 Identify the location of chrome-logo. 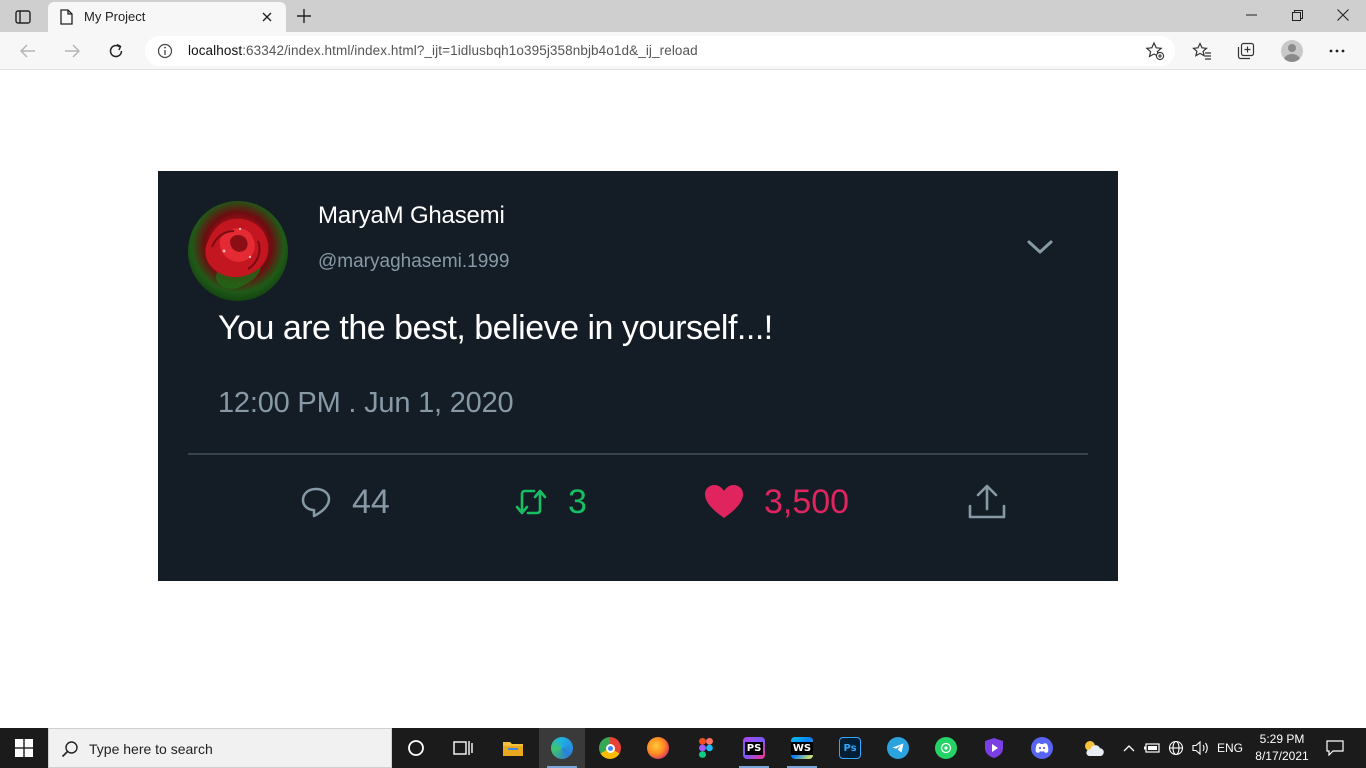
(610, 748).